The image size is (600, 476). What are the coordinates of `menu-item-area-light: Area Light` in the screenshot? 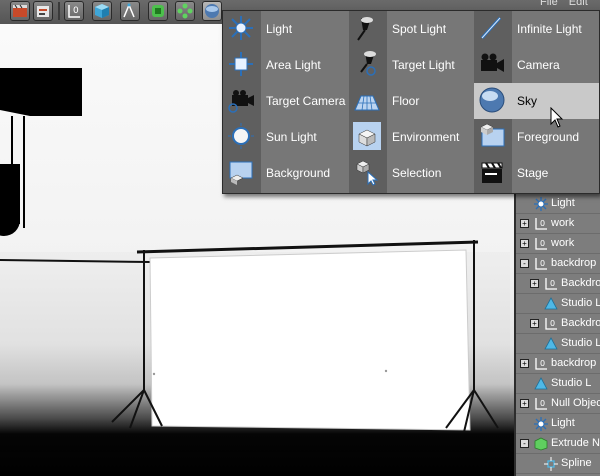 It's located at (286, 65).